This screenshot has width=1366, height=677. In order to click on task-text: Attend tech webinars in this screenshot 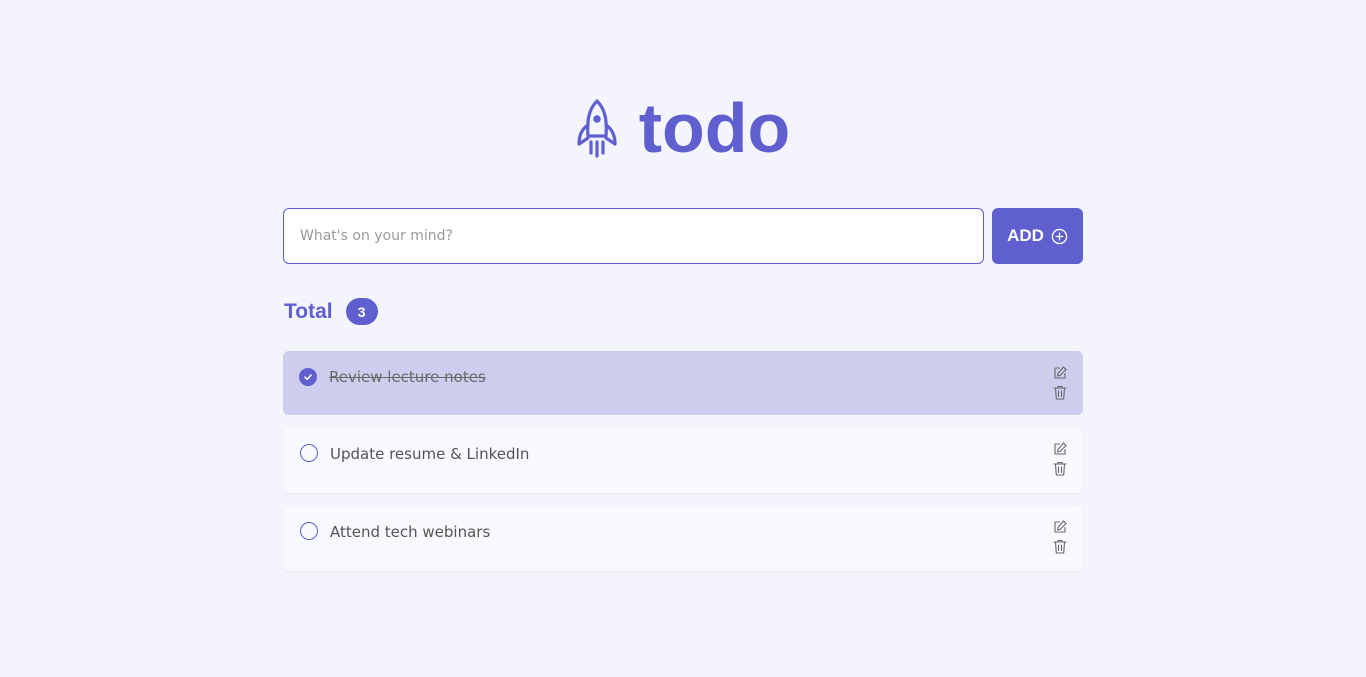, I will do `click(410, 532)`.